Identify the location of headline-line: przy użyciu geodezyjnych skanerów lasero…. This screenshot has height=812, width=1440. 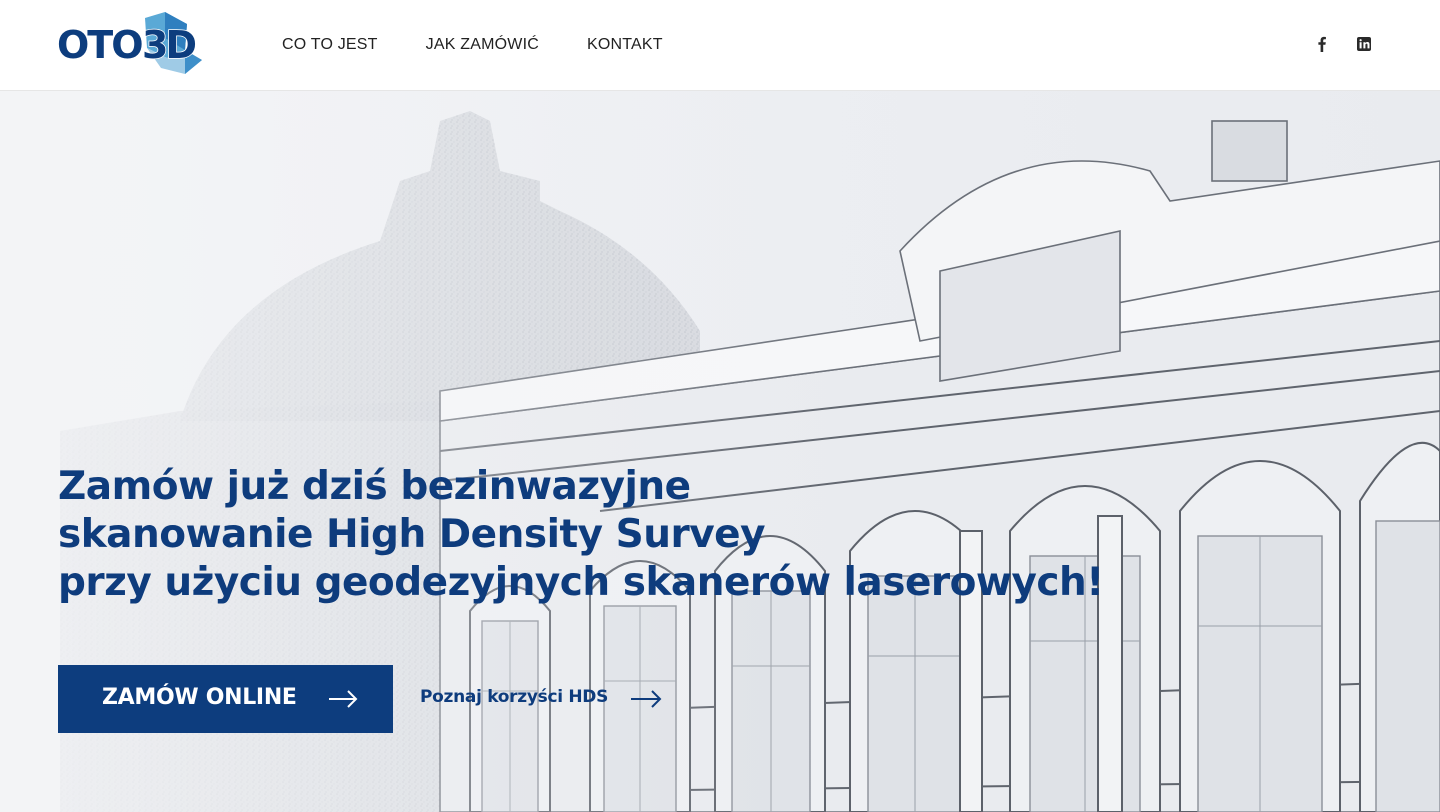
(581, 582).